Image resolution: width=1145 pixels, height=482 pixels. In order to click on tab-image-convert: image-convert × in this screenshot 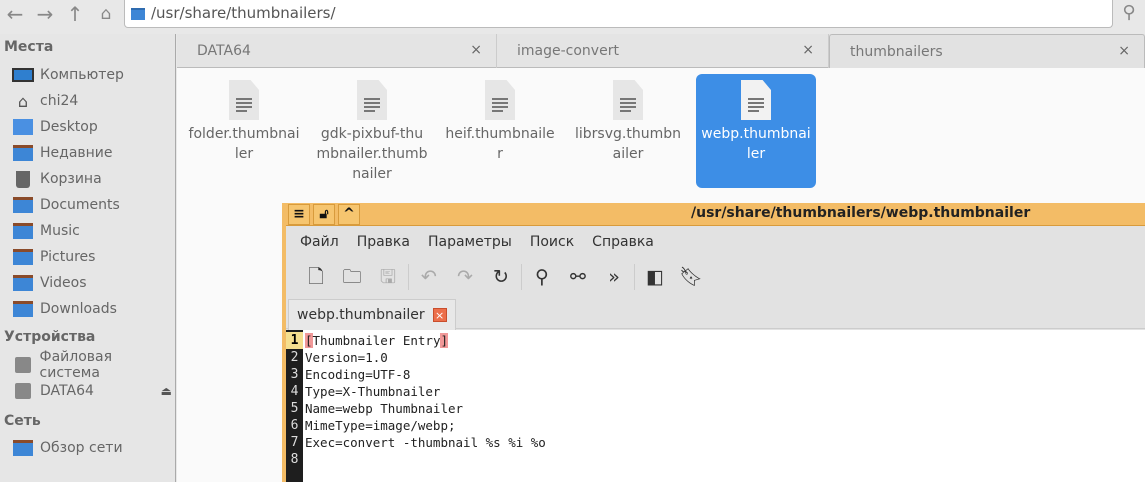, I will do `click(663, 51)`.